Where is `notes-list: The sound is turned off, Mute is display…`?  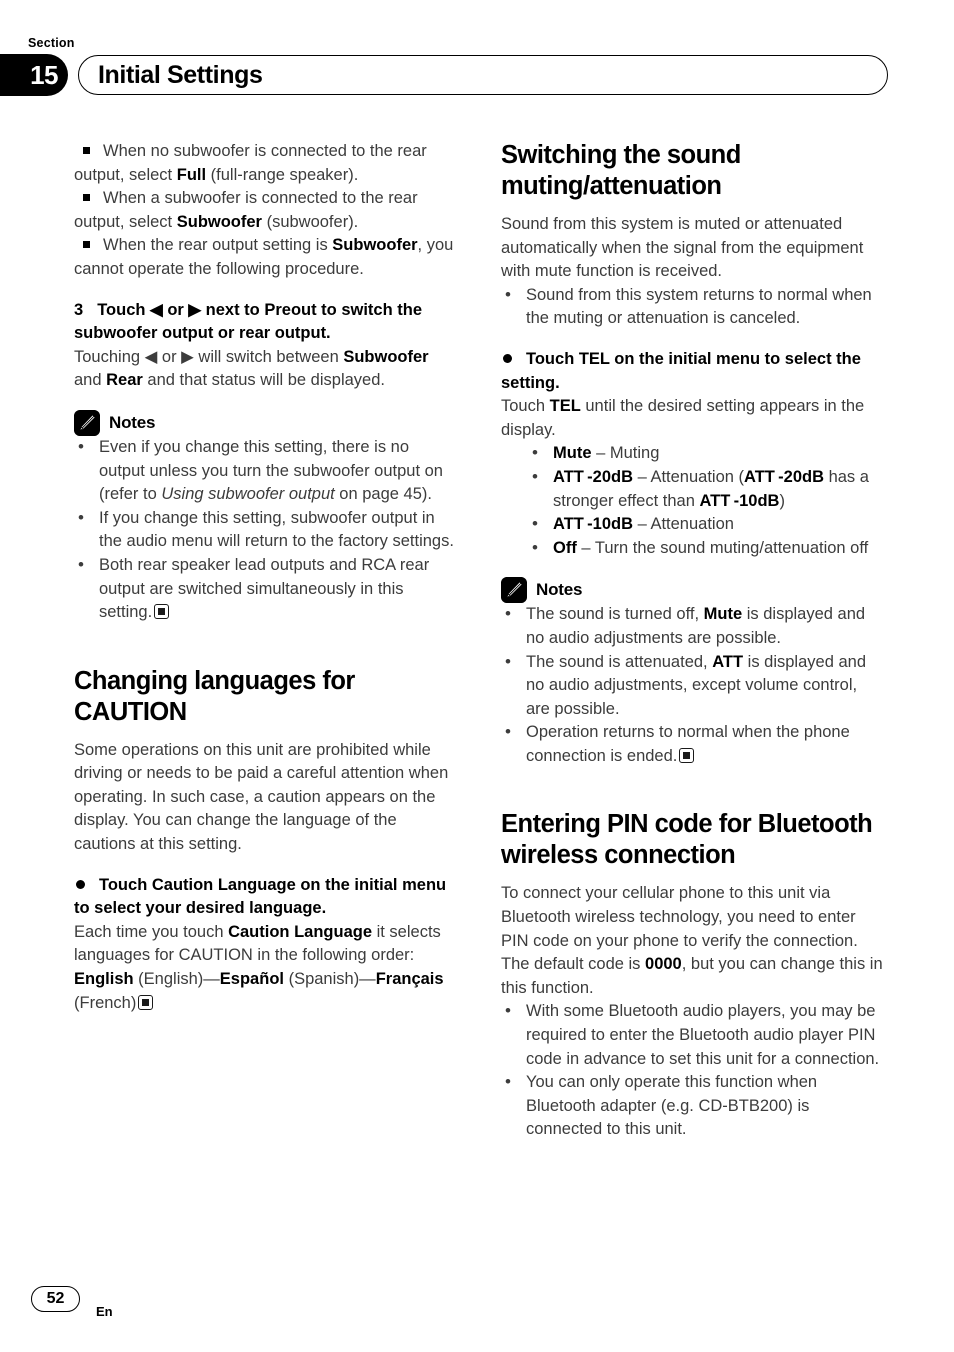
notes-list: The sound is turned off, Mute is display… is located at coordinates (692, 685).